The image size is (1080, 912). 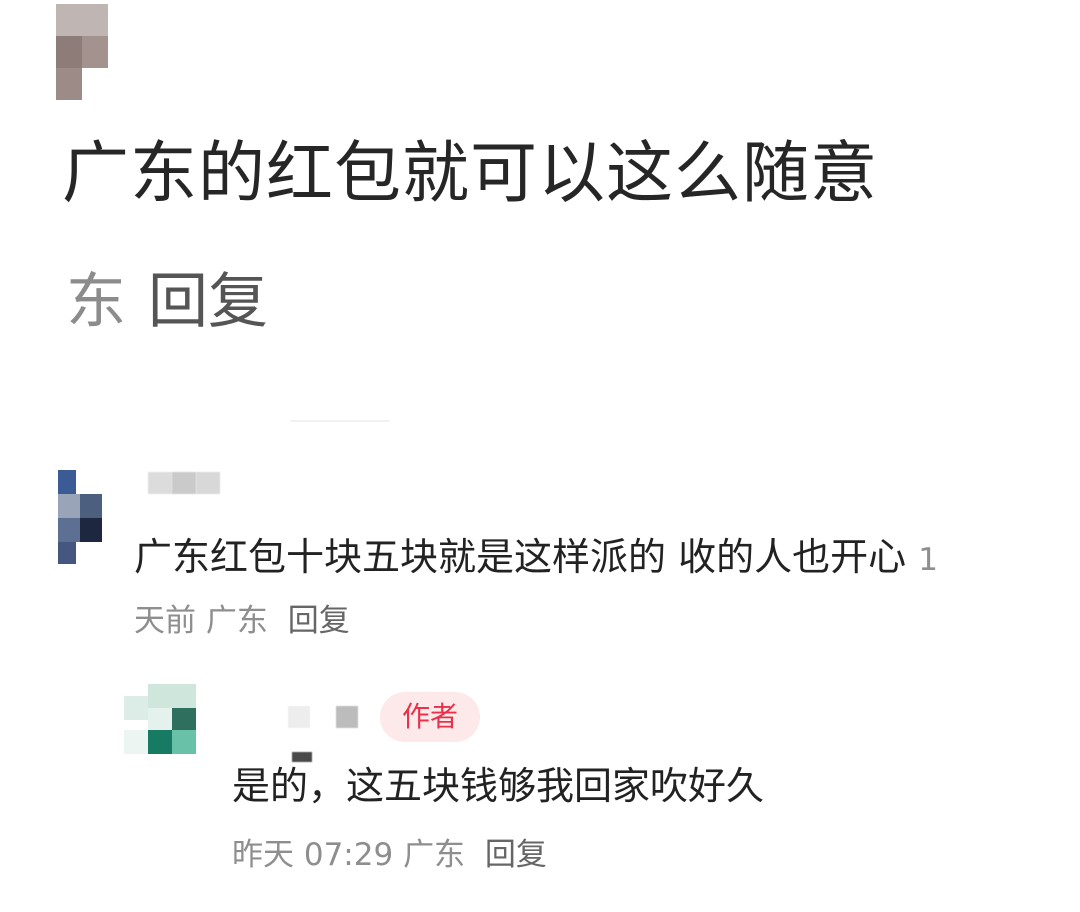 I want to click on post-location: 东, so click(x=96, y=302).